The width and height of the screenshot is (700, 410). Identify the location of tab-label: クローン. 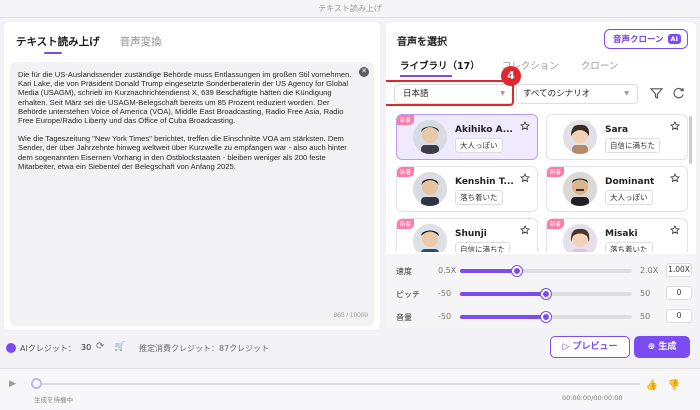
(599, 66).